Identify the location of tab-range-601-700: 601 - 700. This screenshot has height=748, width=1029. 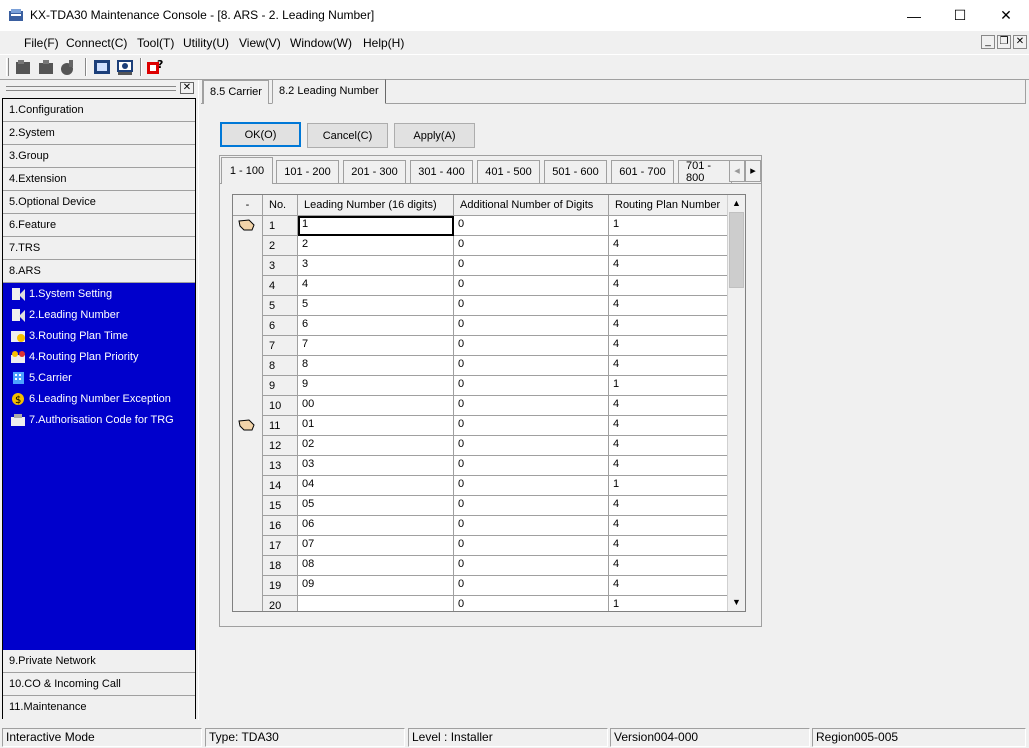
(642, 171).